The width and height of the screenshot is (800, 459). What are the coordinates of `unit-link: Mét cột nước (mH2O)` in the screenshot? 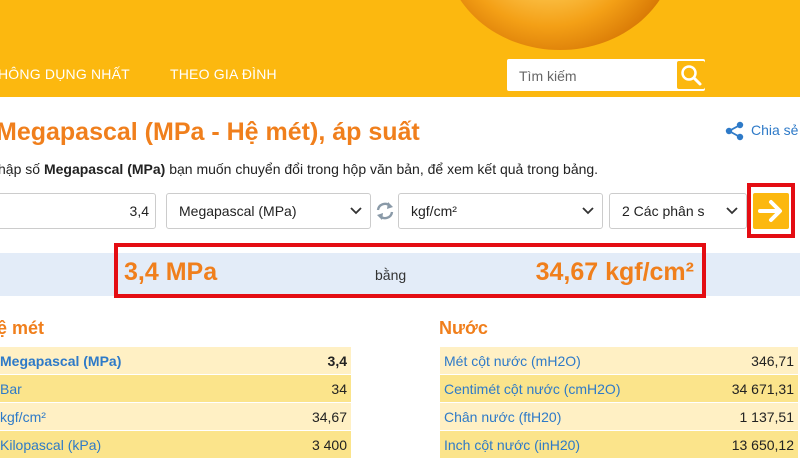 It's located at (512, 361).